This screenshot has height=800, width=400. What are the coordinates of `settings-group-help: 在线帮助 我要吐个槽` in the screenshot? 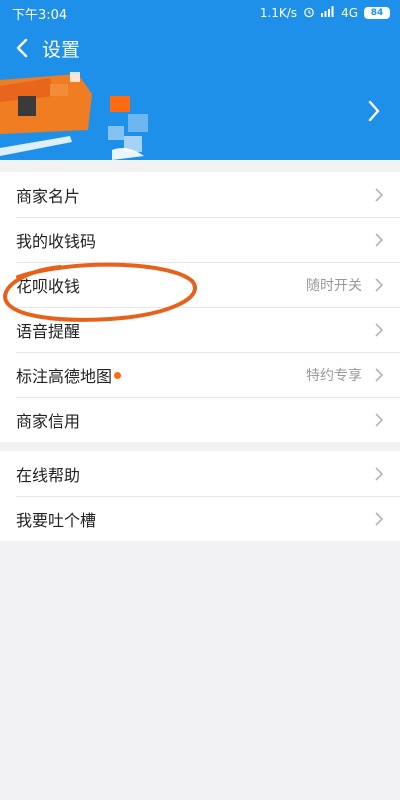 It's located at (200, 496).